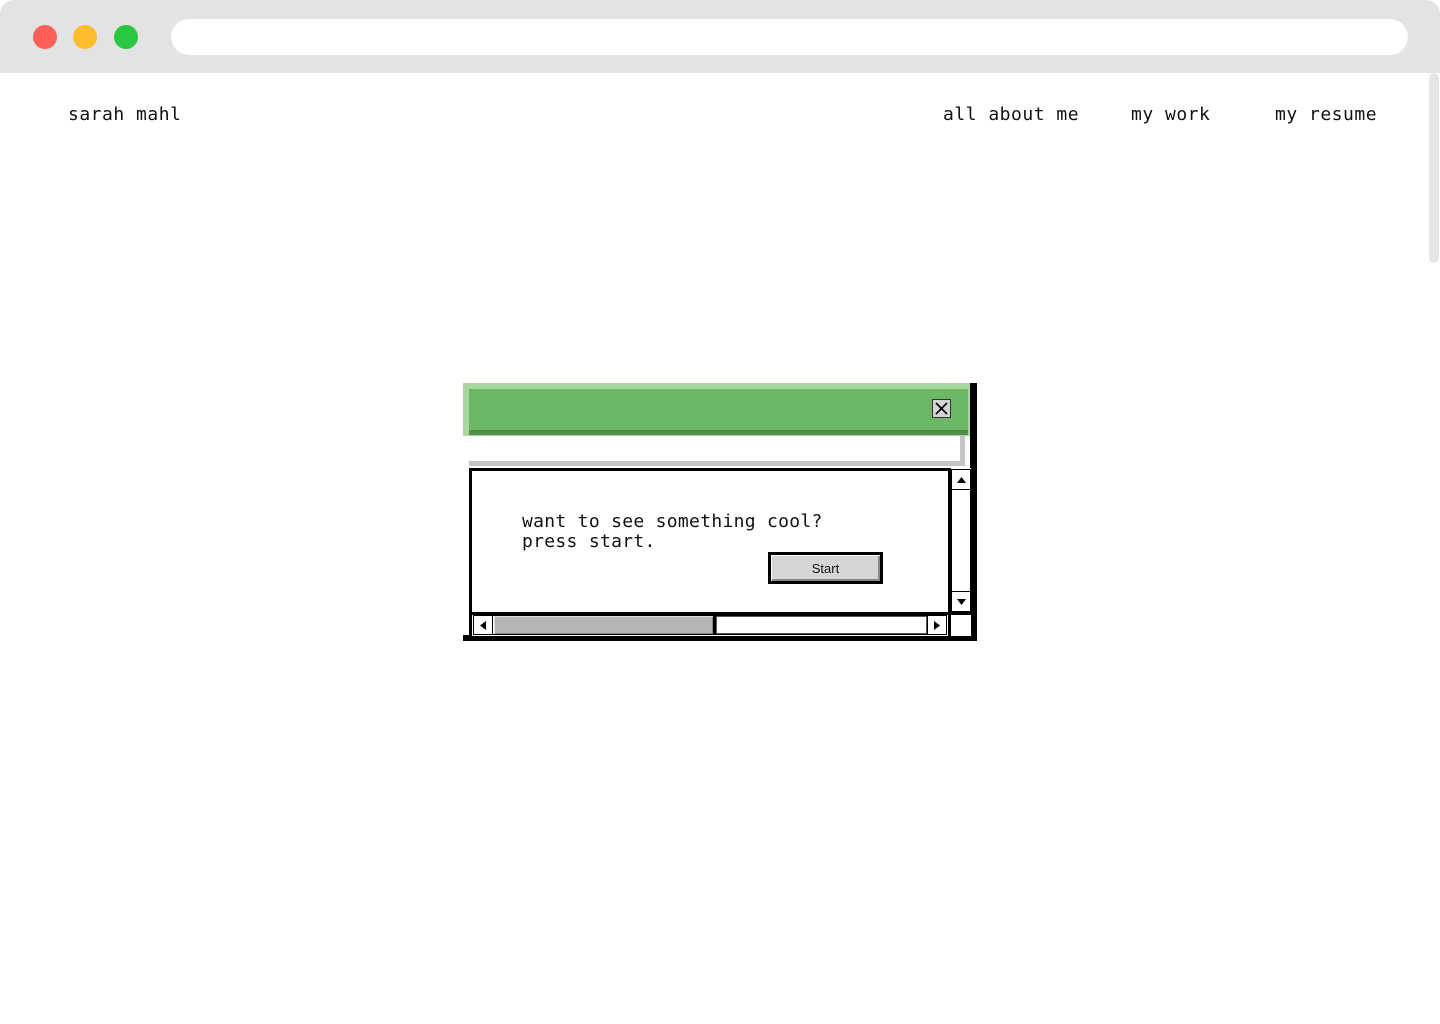 The height and width of the screenshot is (1024, 1440). I want to click on address-bar, so click(789, 37).